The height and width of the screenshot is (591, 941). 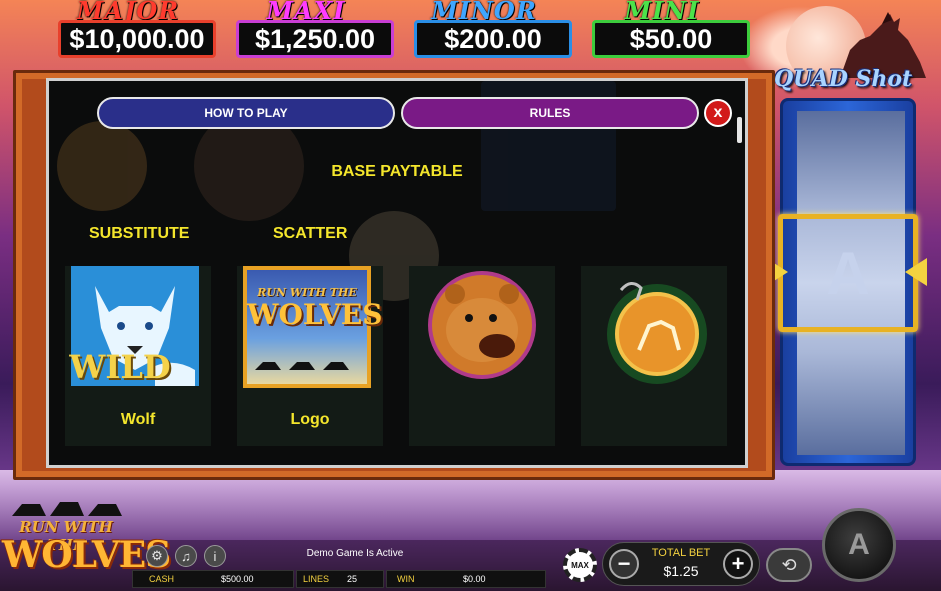 What do you see at coordinates (681, 553) in the screenshot?
I see `total-bet-label: TOTAL BET` at bounding box center [681, 553].